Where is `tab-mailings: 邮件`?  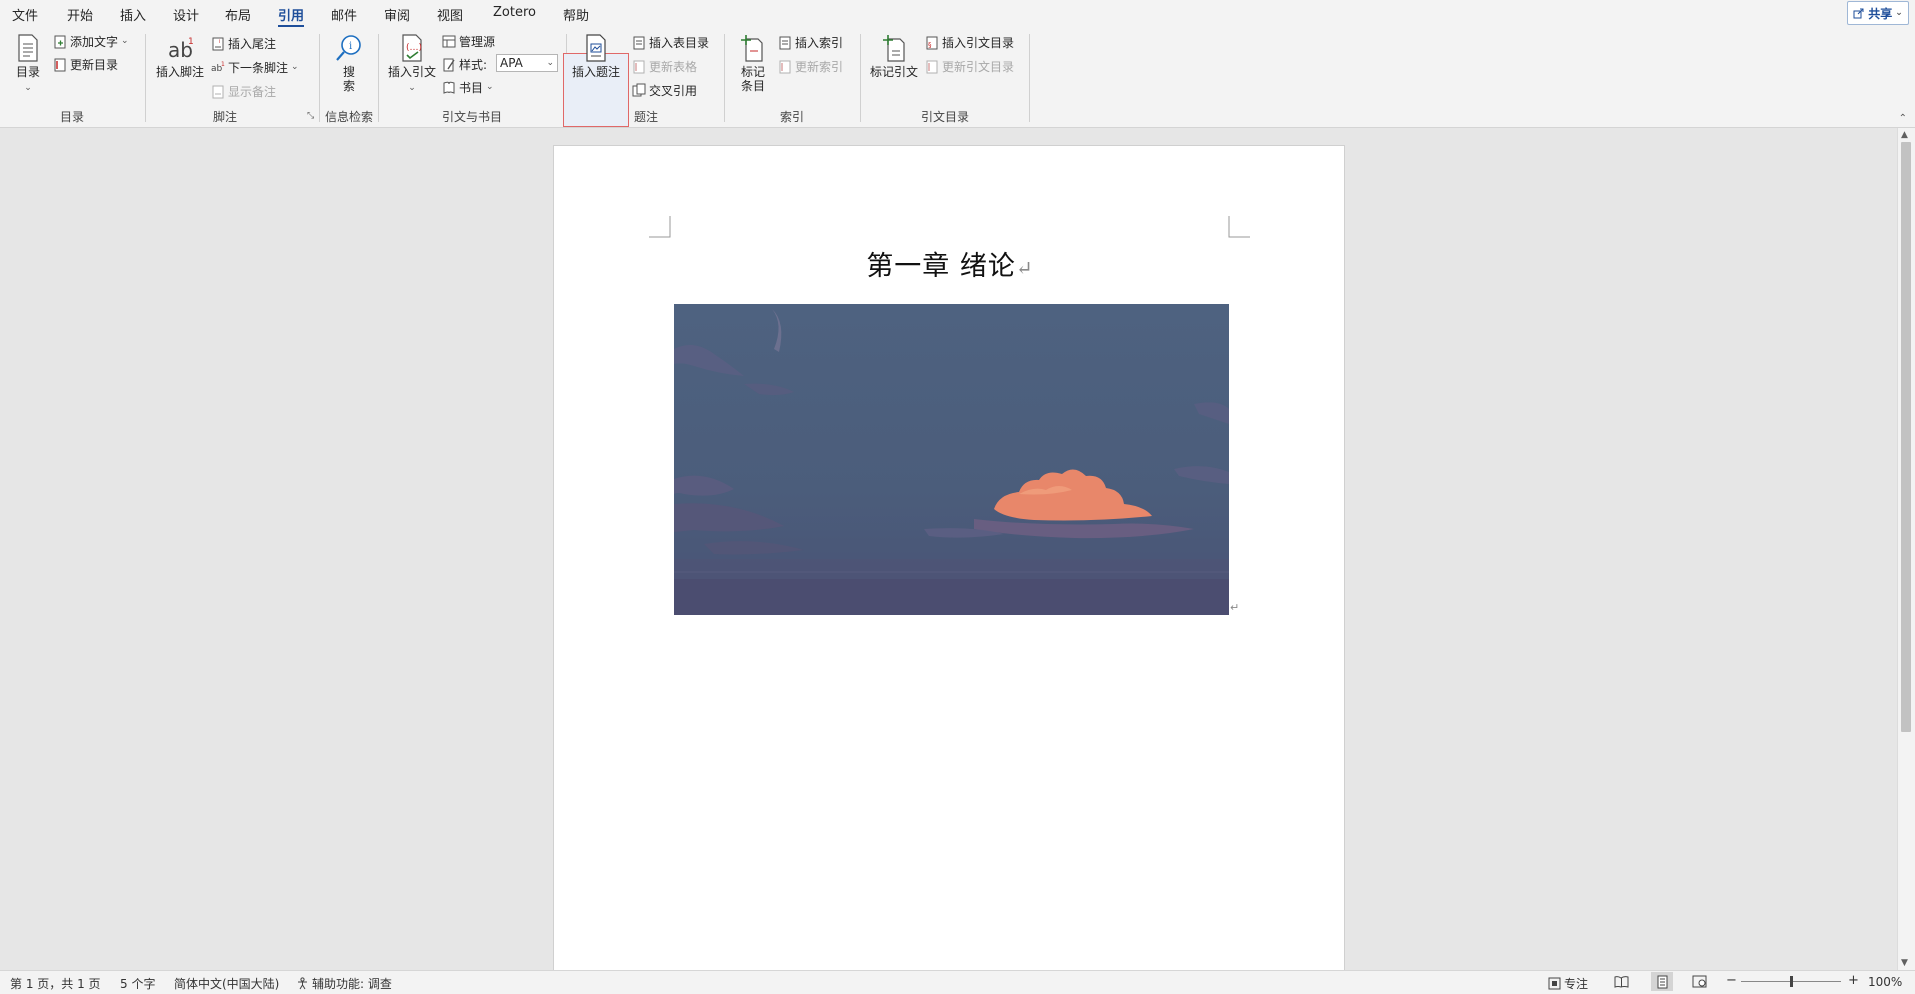
tab-mailings: 邮件 is located at coordinates (344, 14).